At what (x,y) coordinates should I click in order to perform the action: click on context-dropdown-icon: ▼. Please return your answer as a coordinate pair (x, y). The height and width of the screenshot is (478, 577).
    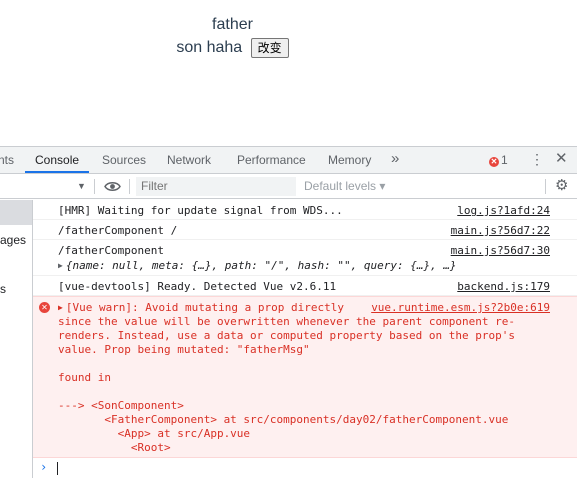
    Looking at the image, I should click on (81, 186).